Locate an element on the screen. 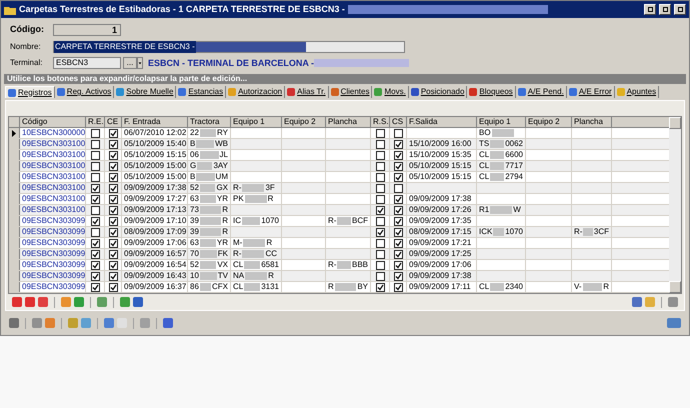  column-header: R.E. is located at coordinates (95, 122).